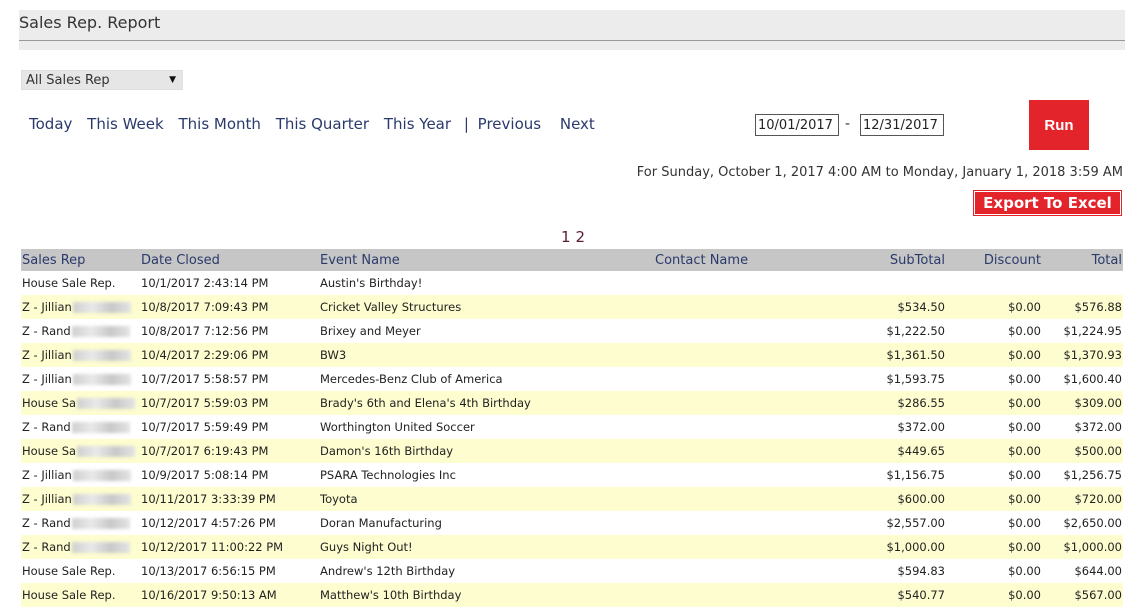 The image size is (1144, 607). Describe the element at coordinates (486, 403) in the screenshot. I see `event-name-cell: Brady's 6th and Elena's 4th Birthday` at that location.